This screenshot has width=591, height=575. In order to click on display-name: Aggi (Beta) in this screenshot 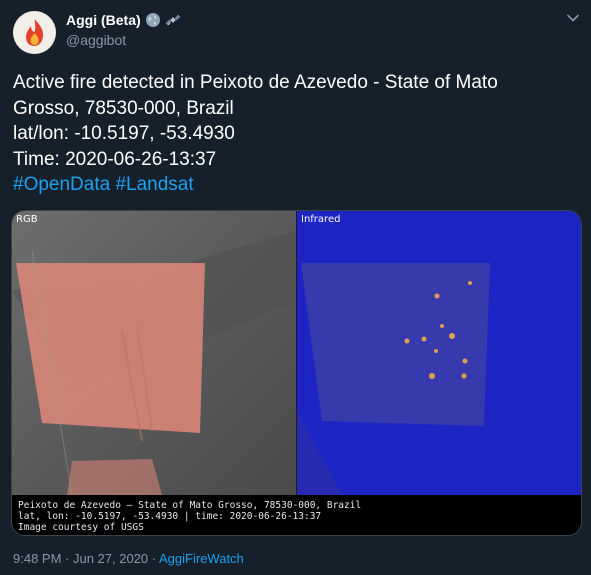, I will do `click(103, 20)`.